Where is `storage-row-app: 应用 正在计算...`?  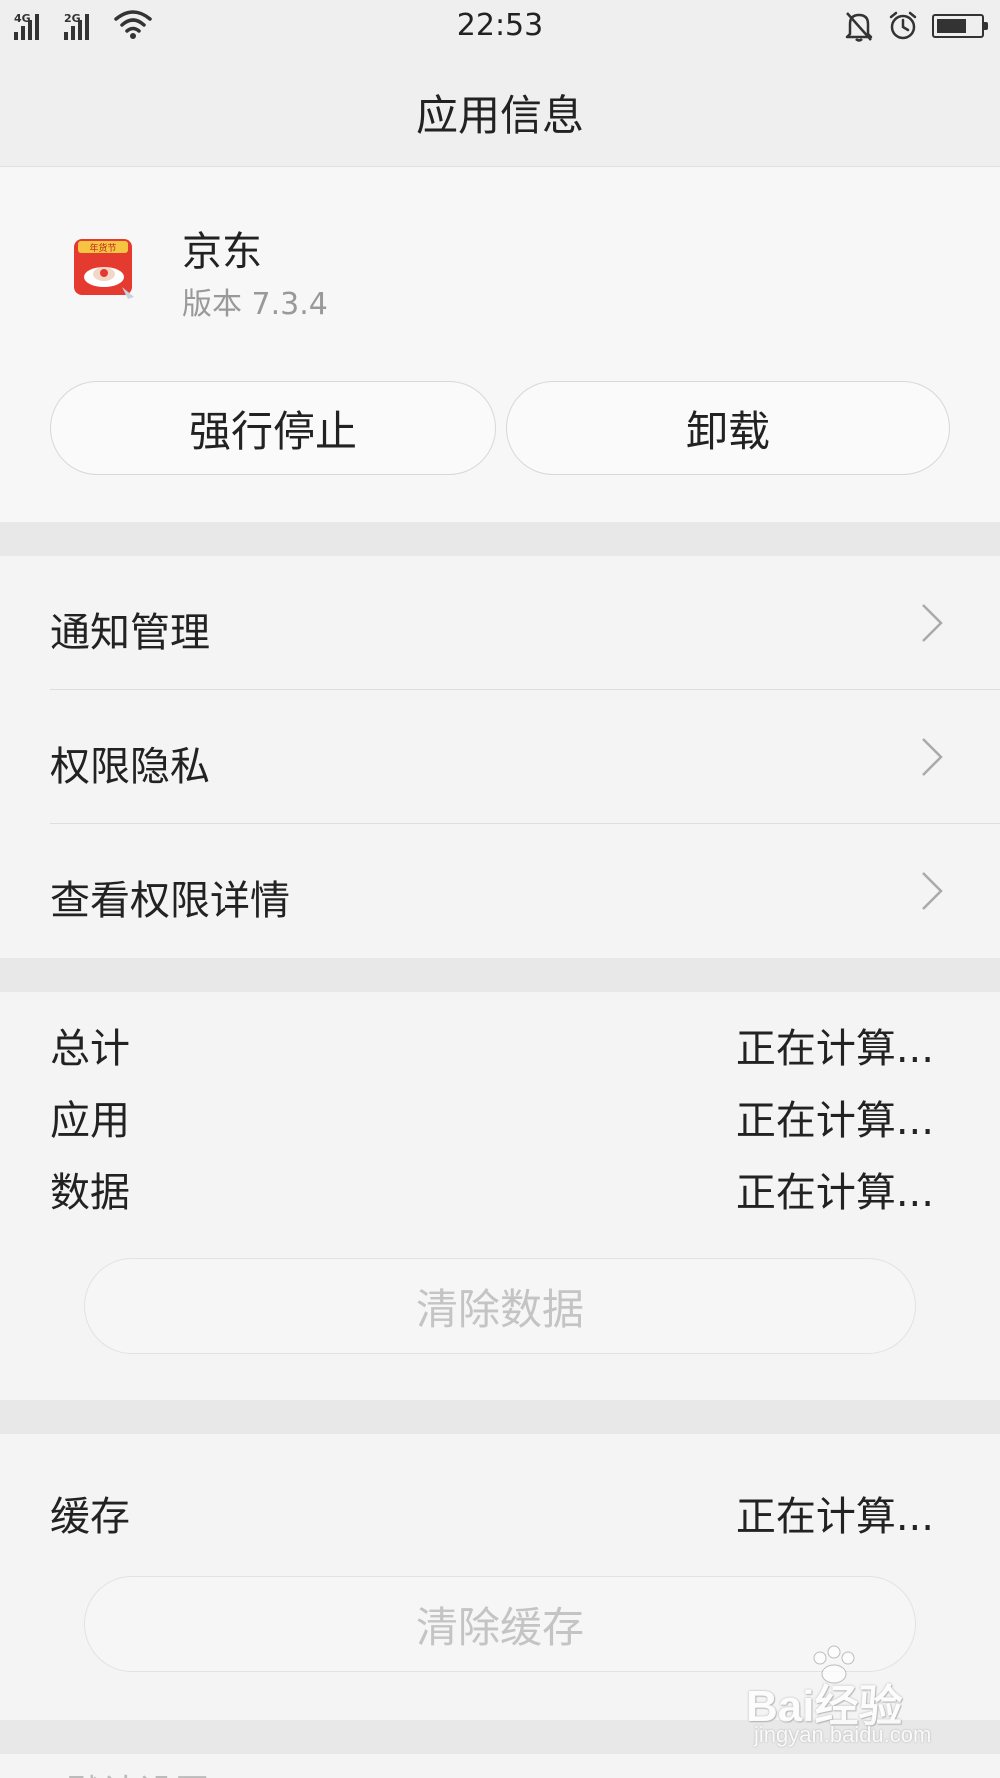
storage-row-app: 应用 正在计算... is located at coordinates (500, 1112).